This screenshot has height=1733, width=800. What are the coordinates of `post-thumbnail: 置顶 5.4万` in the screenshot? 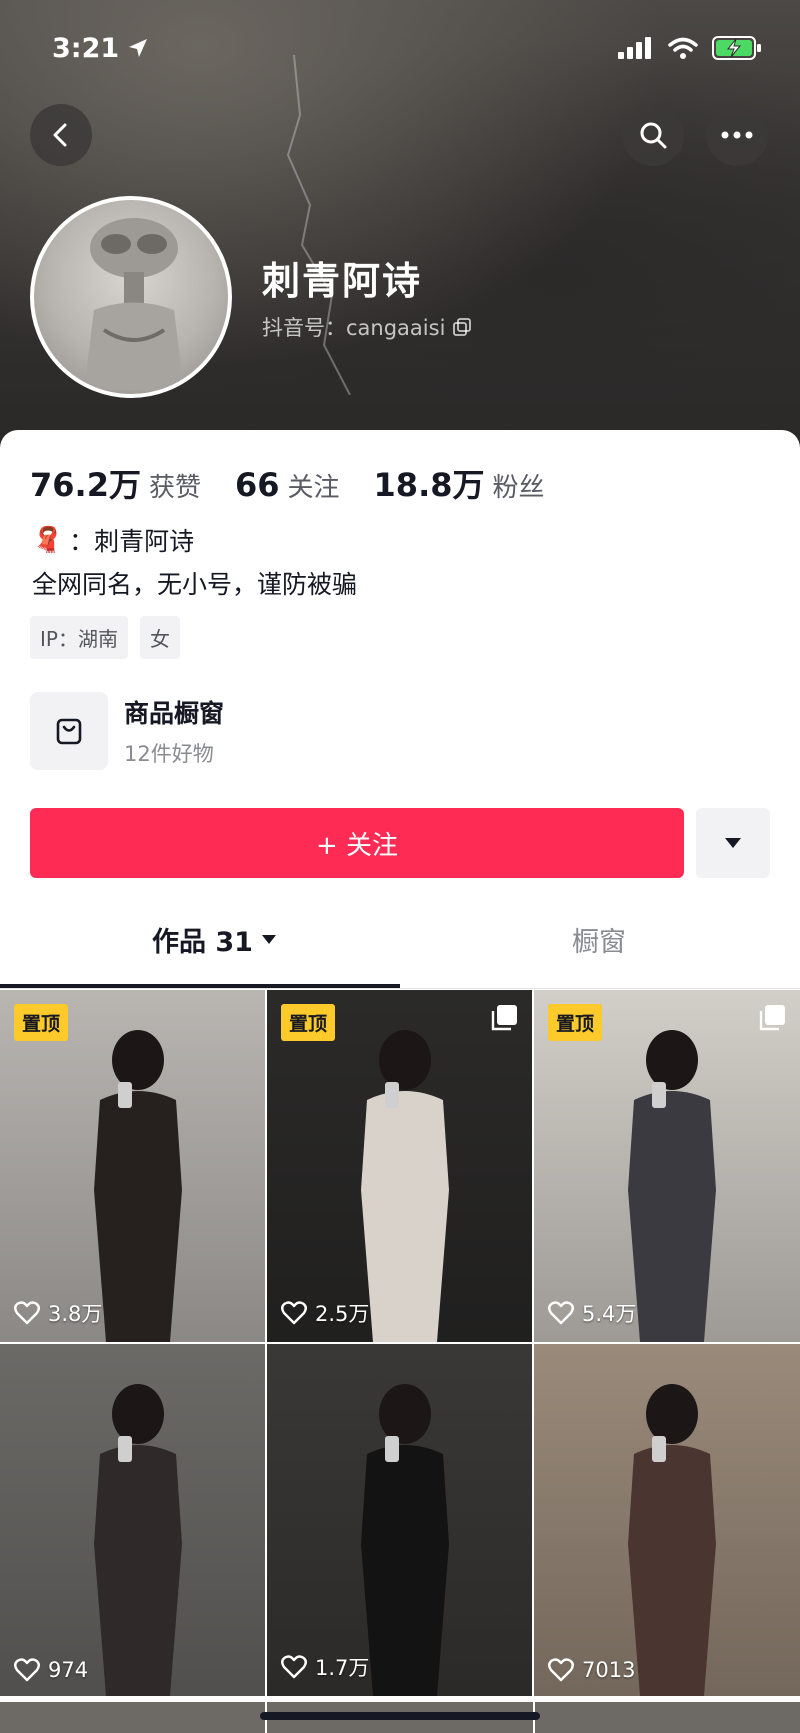 It's located at (667, 1166).